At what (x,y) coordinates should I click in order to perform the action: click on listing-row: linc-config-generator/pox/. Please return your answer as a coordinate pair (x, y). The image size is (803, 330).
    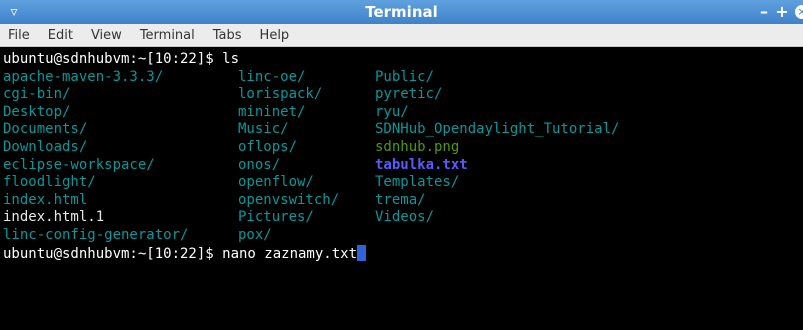
    Looking at the image, I should click on (403, 236).